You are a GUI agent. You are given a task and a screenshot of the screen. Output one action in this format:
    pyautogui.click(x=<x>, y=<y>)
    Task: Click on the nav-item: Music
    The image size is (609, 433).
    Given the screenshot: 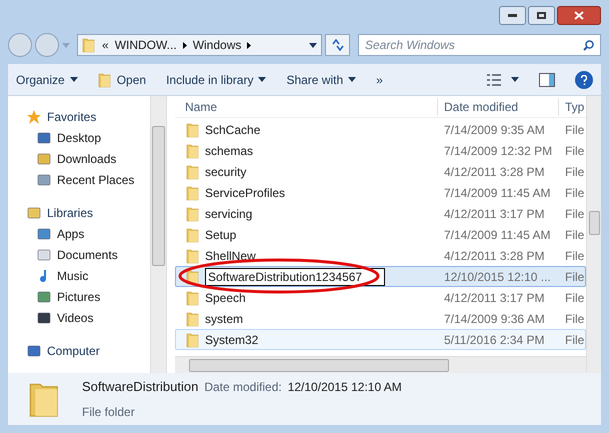 What is the action you would take?
    pyautogui.click(x=88, y=275)
    